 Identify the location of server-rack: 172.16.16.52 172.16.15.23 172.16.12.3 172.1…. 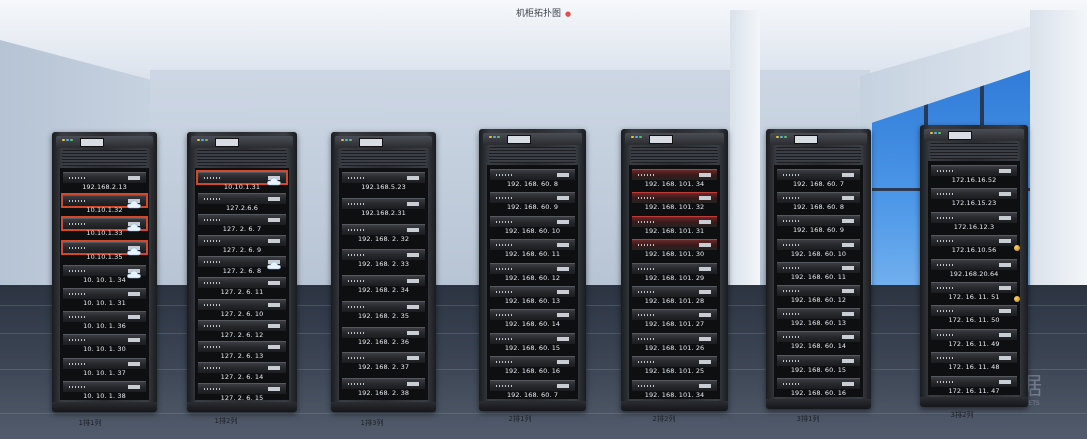
(974, 266).